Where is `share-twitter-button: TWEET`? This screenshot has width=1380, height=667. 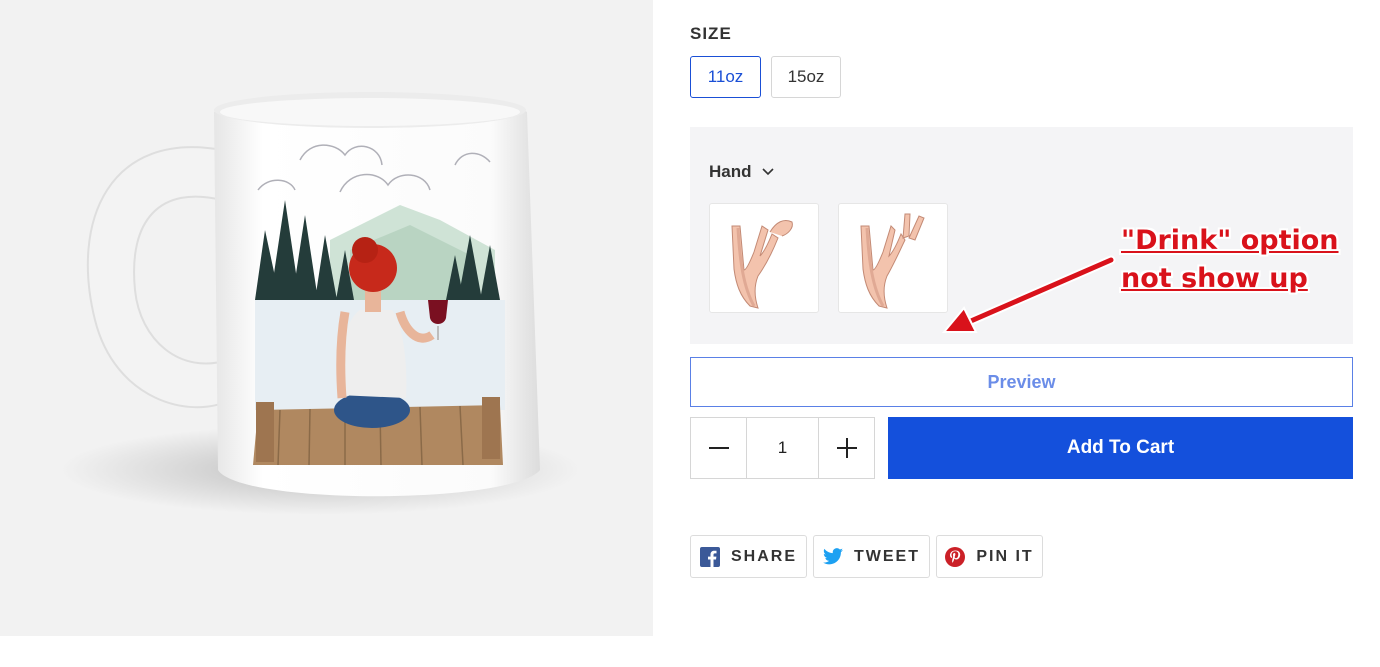
share-twitter-button: TWEET is located at coordinates (871, 556).